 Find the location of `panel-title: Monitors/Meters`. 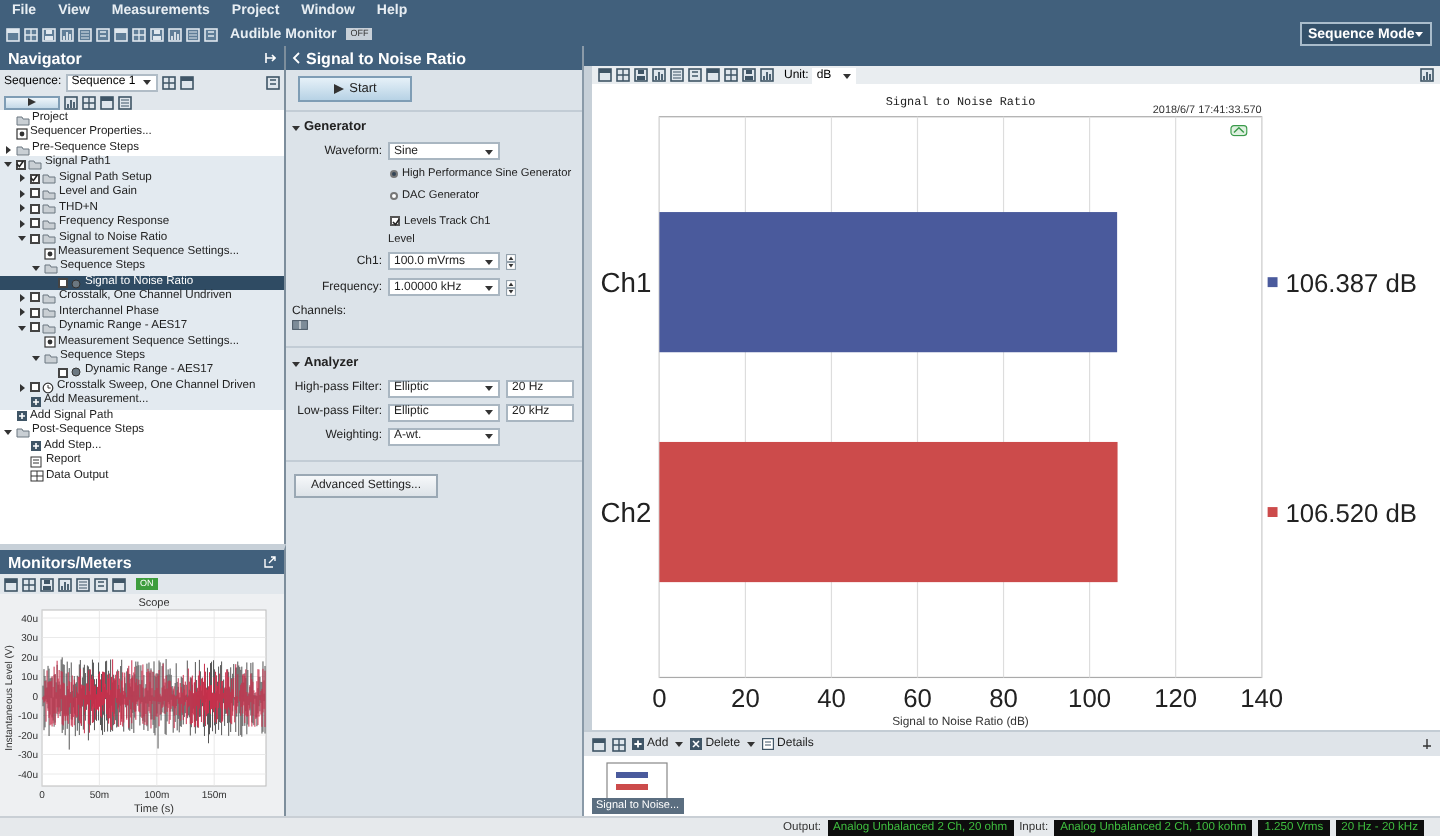

panel-title: Monitors/Meters is located at coordinates (70, 562).